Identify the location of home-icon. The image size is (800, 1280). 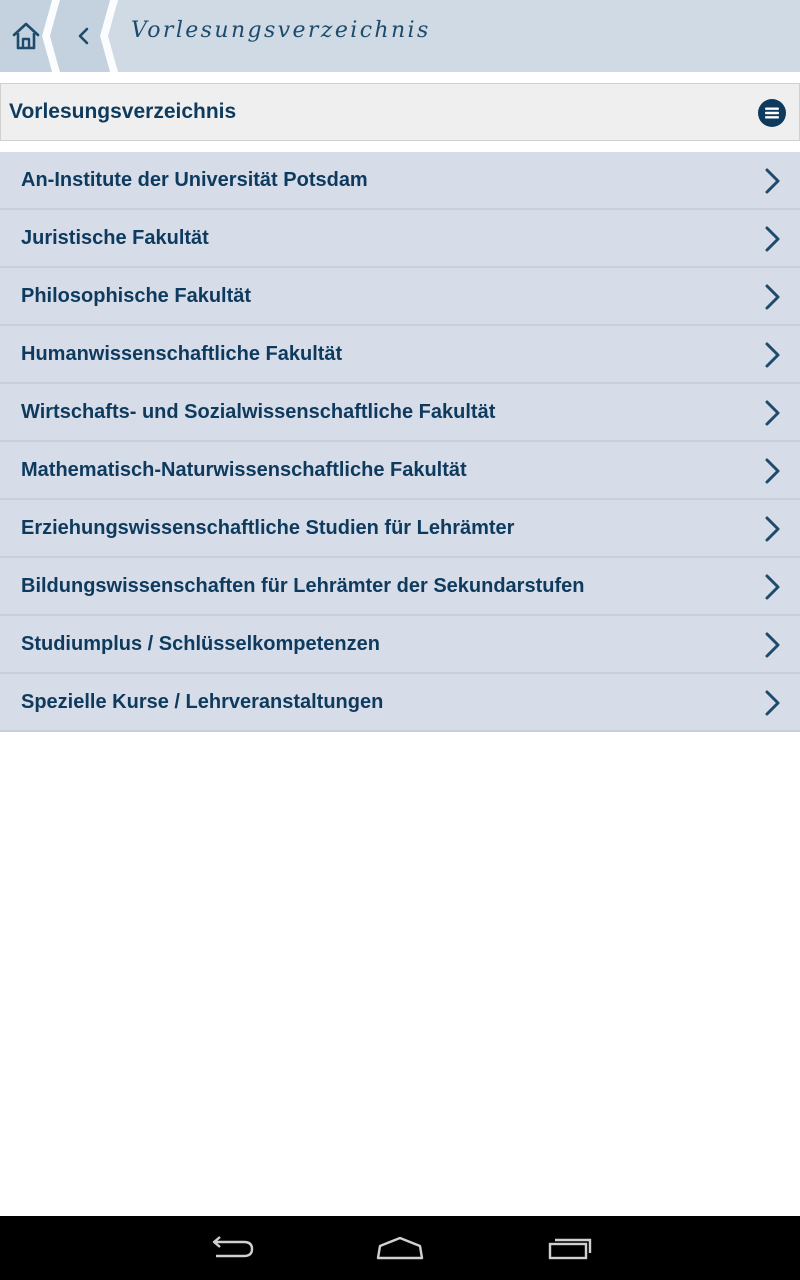
(26, 36).